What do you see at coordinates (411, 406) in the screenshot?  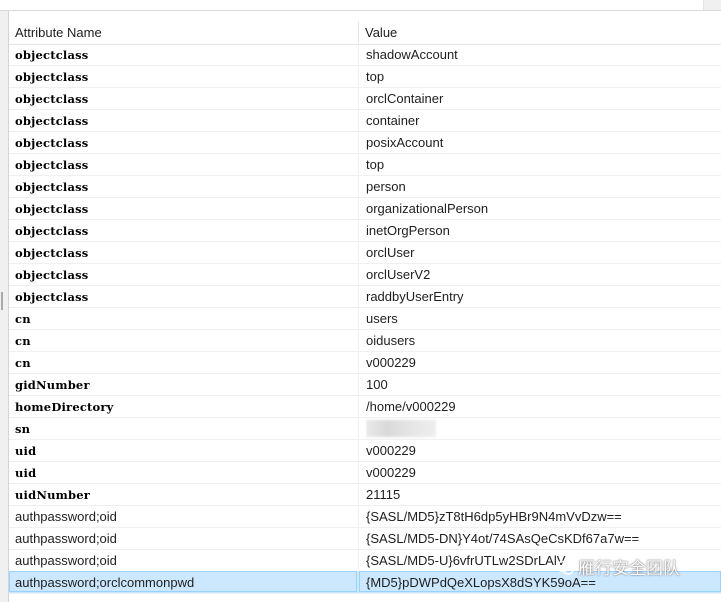 I see `attribute-value-cell: /home/v000229` at bounding box center [411, 406].